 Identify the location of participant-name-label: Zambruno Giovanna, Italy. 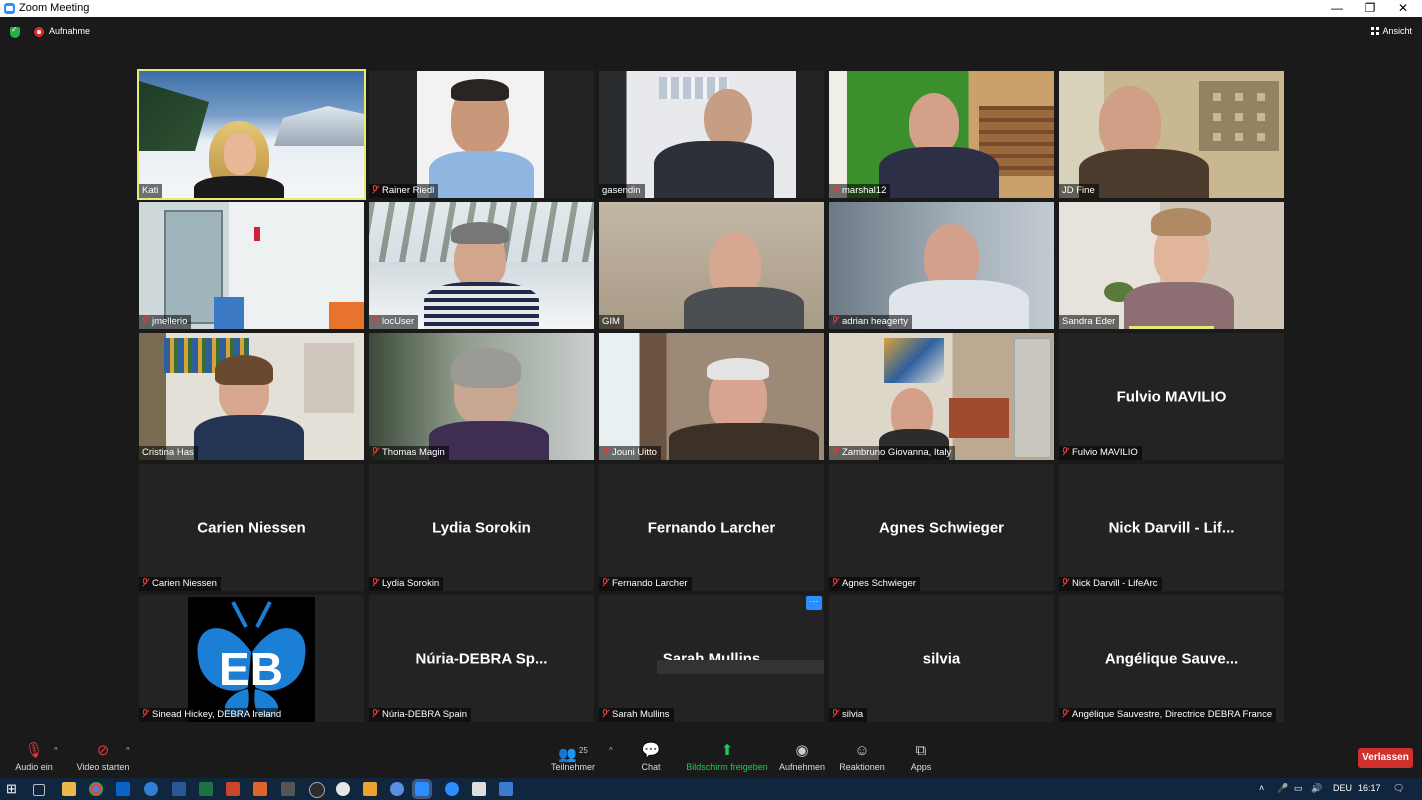
(892, 453).